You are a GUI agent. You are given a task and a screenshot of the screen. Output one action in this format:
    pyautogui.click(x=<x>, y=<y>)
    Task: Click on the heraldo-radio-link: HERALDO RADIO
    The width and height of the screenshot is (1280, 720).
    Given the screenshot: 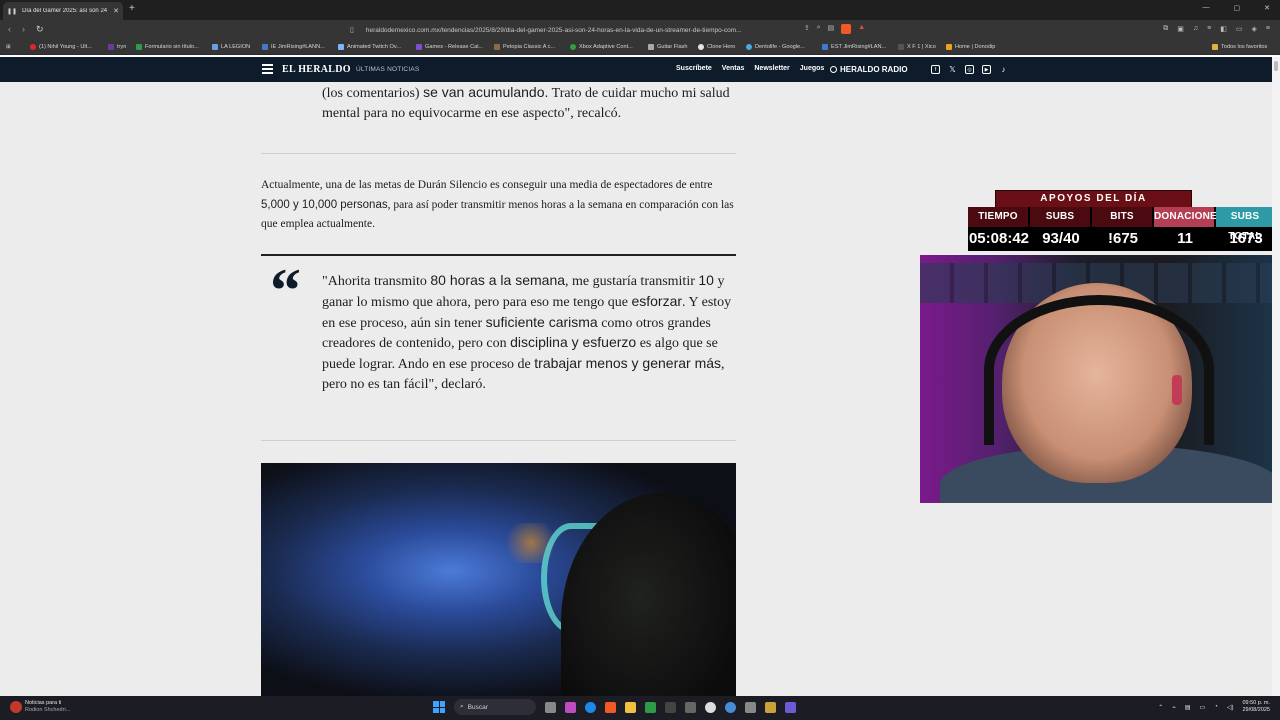 What is the action you would take?
    pyautogui.click(x=869, y=69)
    